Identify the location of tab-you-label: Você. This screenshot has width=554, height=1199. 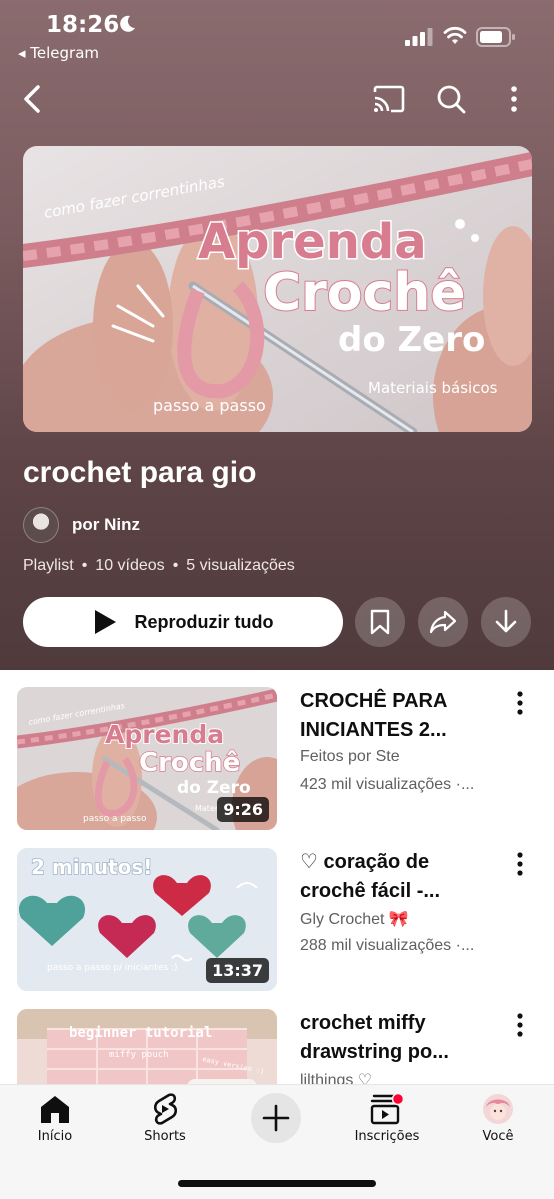
(498, 1136).